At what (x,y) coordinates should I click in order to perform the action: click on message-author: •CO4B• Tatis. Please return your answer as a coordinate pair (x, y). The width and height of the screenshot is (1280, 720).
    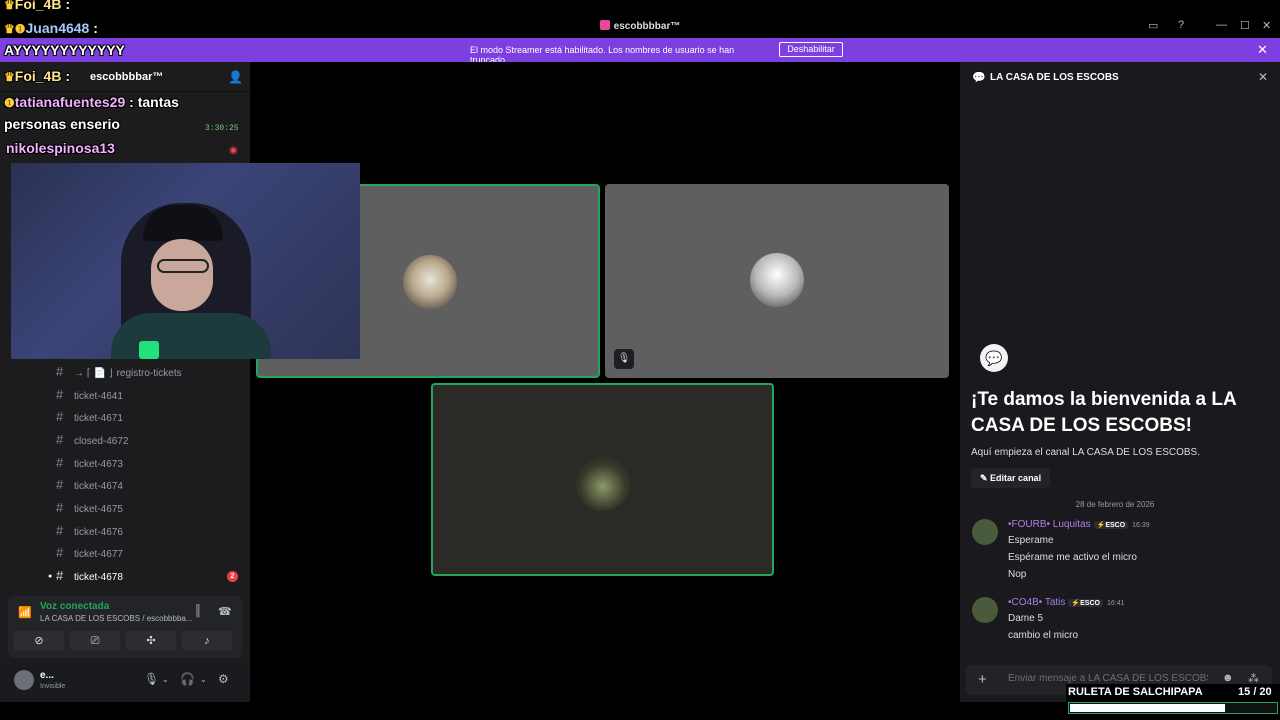
    Looking at the image, I should click on (1036, 602).